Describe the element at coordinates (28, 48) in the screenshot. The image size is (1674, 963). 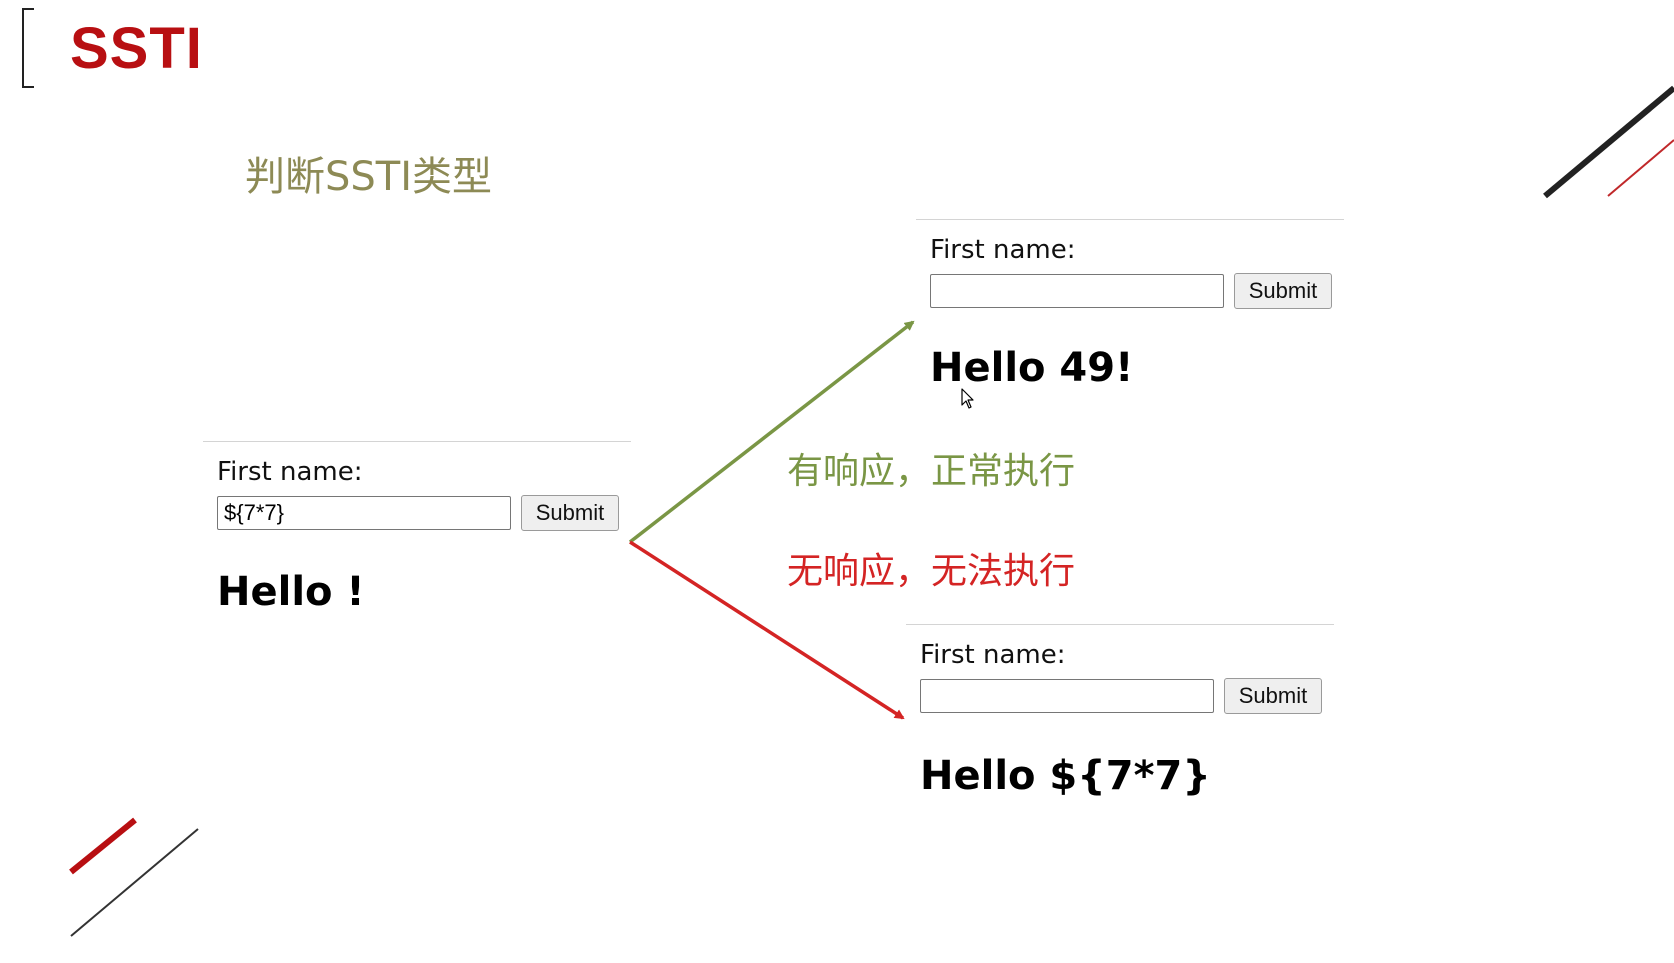
I see `title-bracket-decoration` at that location.